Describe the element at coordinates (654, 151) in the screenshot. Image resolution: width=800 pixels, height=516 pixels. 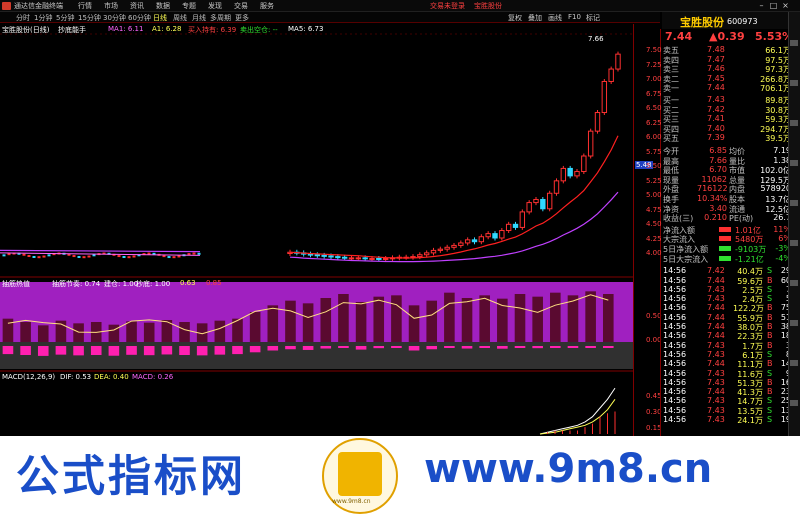
I see `price-tick: 5.75` at that location.